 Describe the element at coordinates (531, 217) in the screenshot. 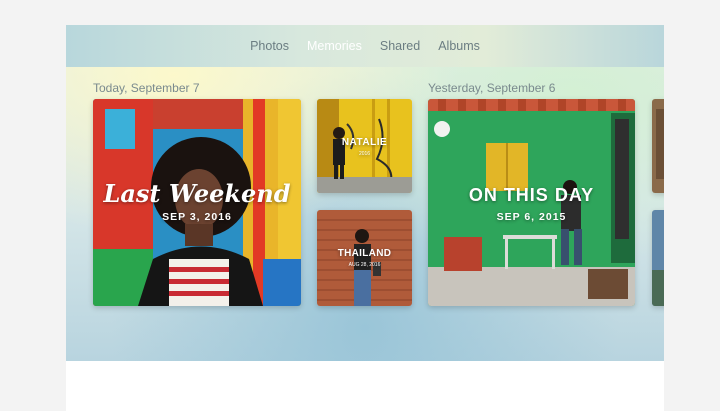

I see `memory-date: SEP 6, 2015` at that location.